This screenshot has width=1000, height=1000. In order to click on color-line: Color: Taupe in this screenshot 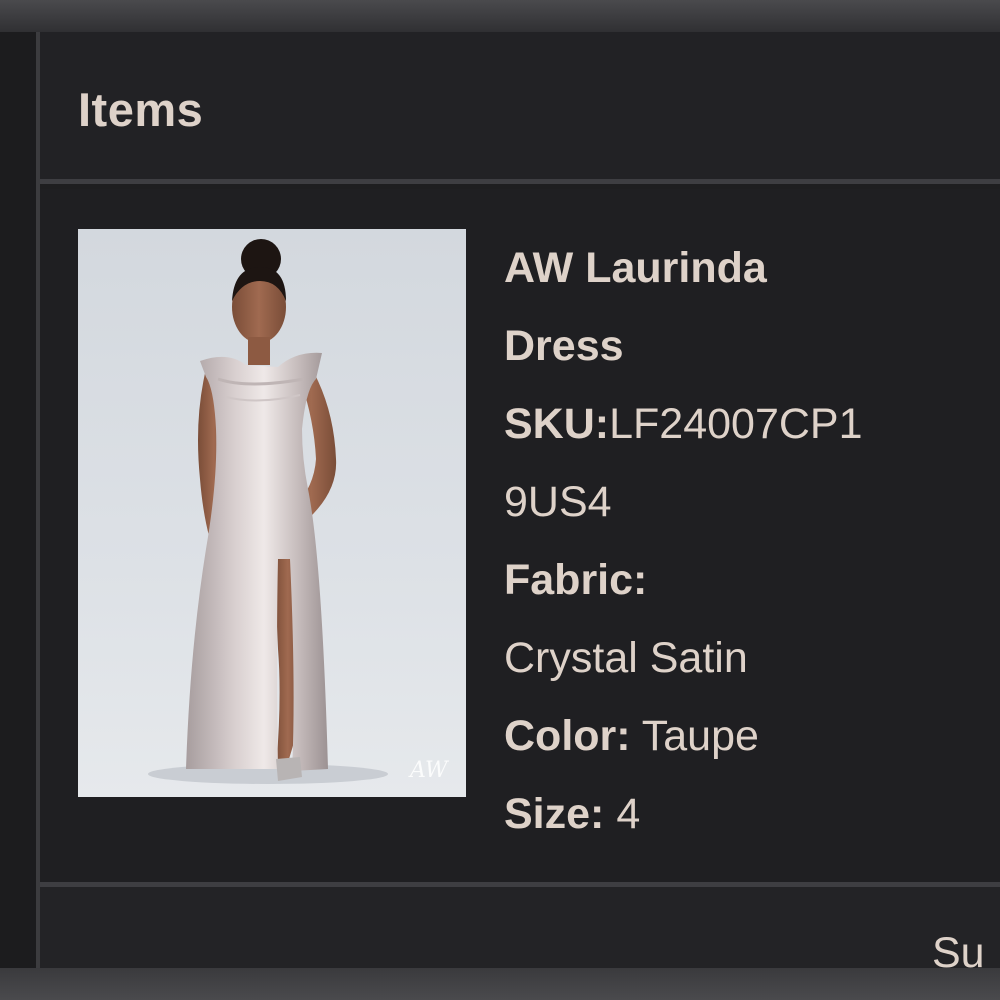, I will do `click(739, 736)`.